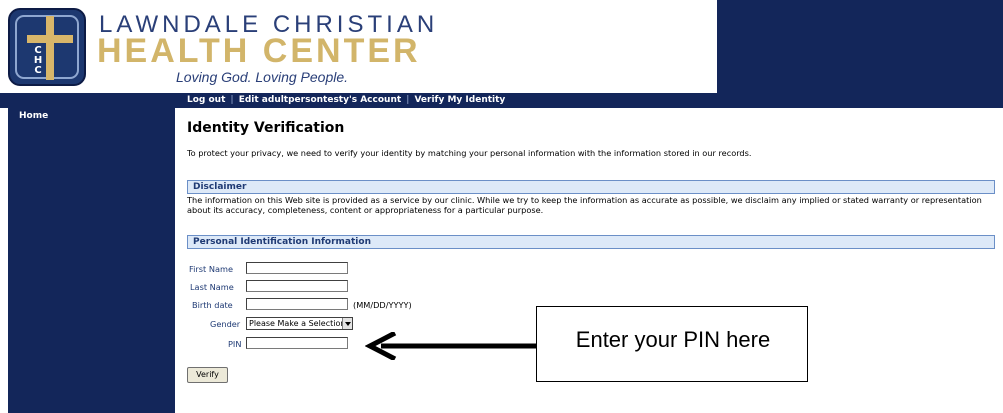 Image resolution: width=1003 pixels, height=413 pixels. I want to click on pin-row: PIN, so click(272, 343).